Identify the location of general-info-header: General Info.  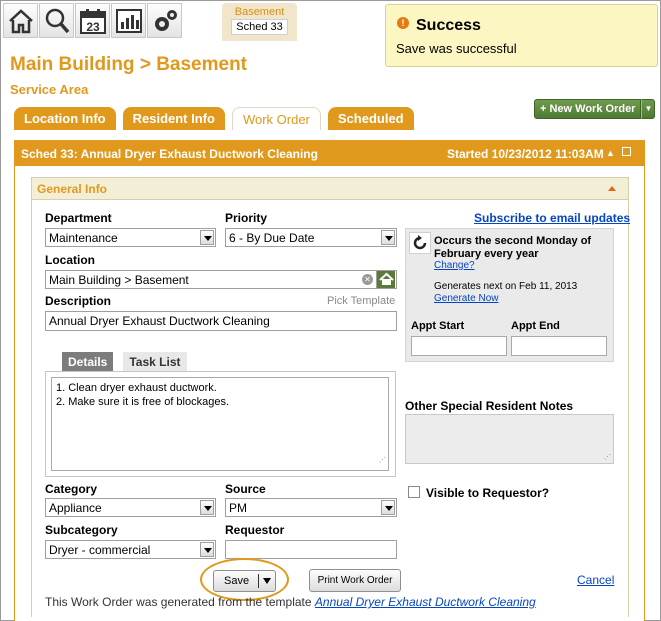
(330, 189).